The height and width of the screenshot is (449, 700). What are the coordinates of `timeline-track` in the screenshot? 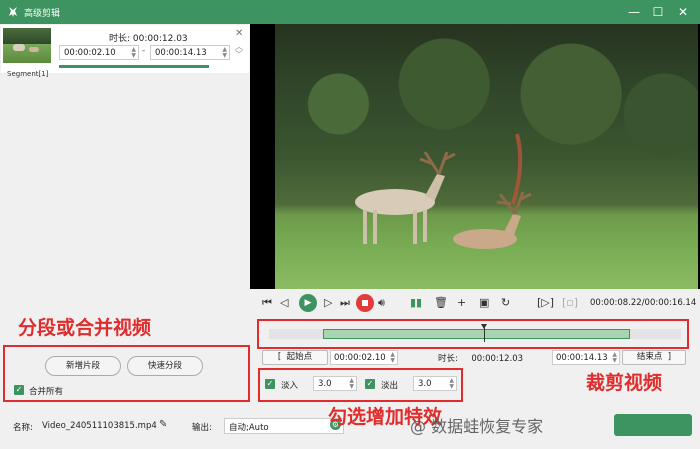 It's located at (475, 333).